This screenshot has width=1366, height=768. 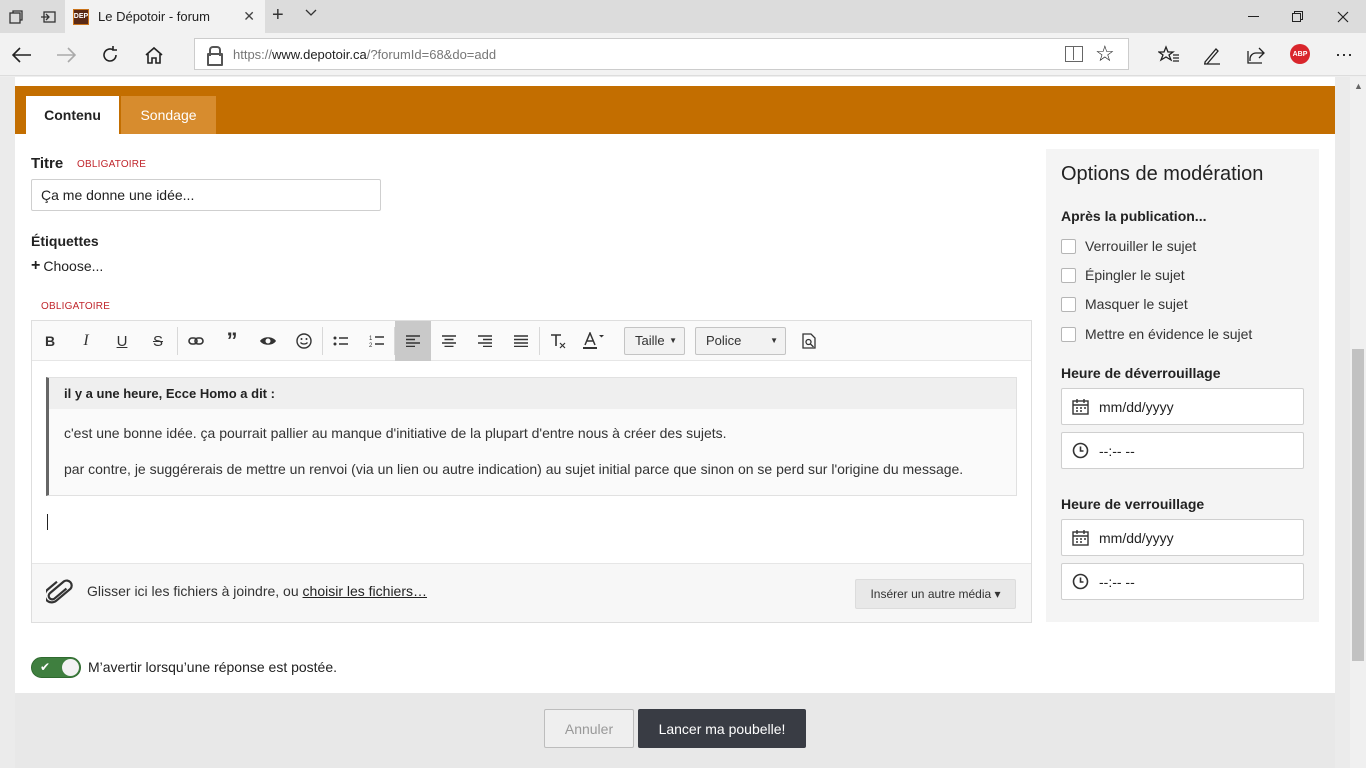 I want to click on refresh-icon, so click(x=110, y=55).